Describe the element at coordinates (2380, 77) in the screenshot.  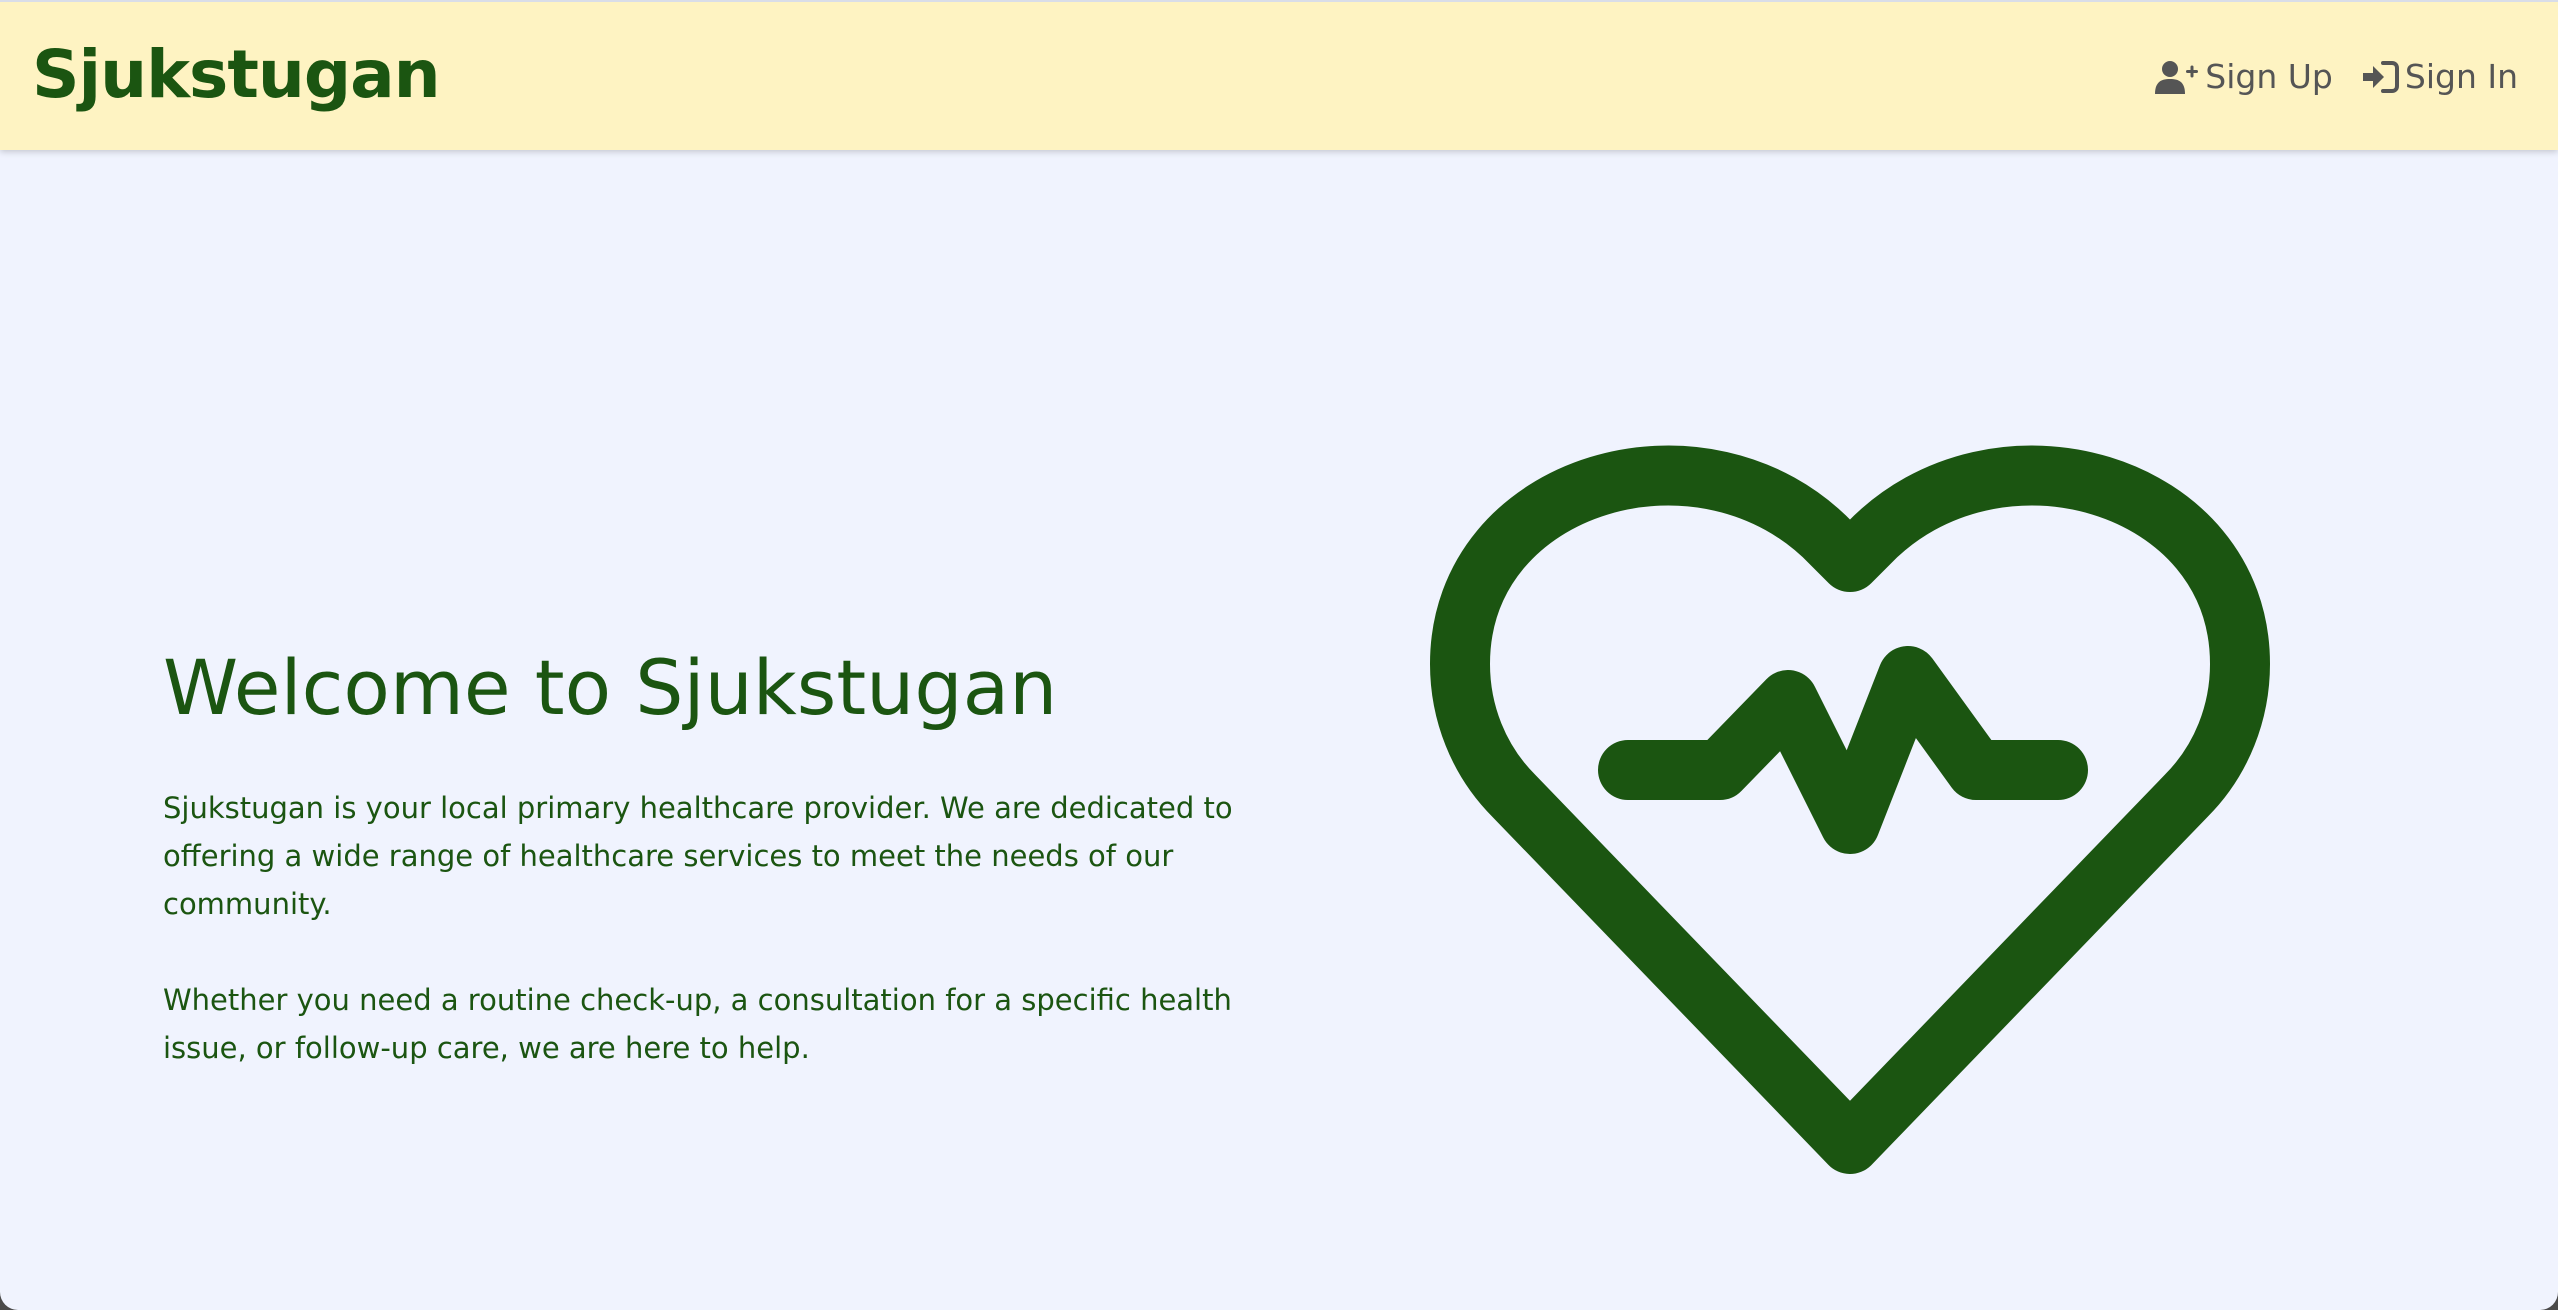
I see `sign-in-icon` at that location.